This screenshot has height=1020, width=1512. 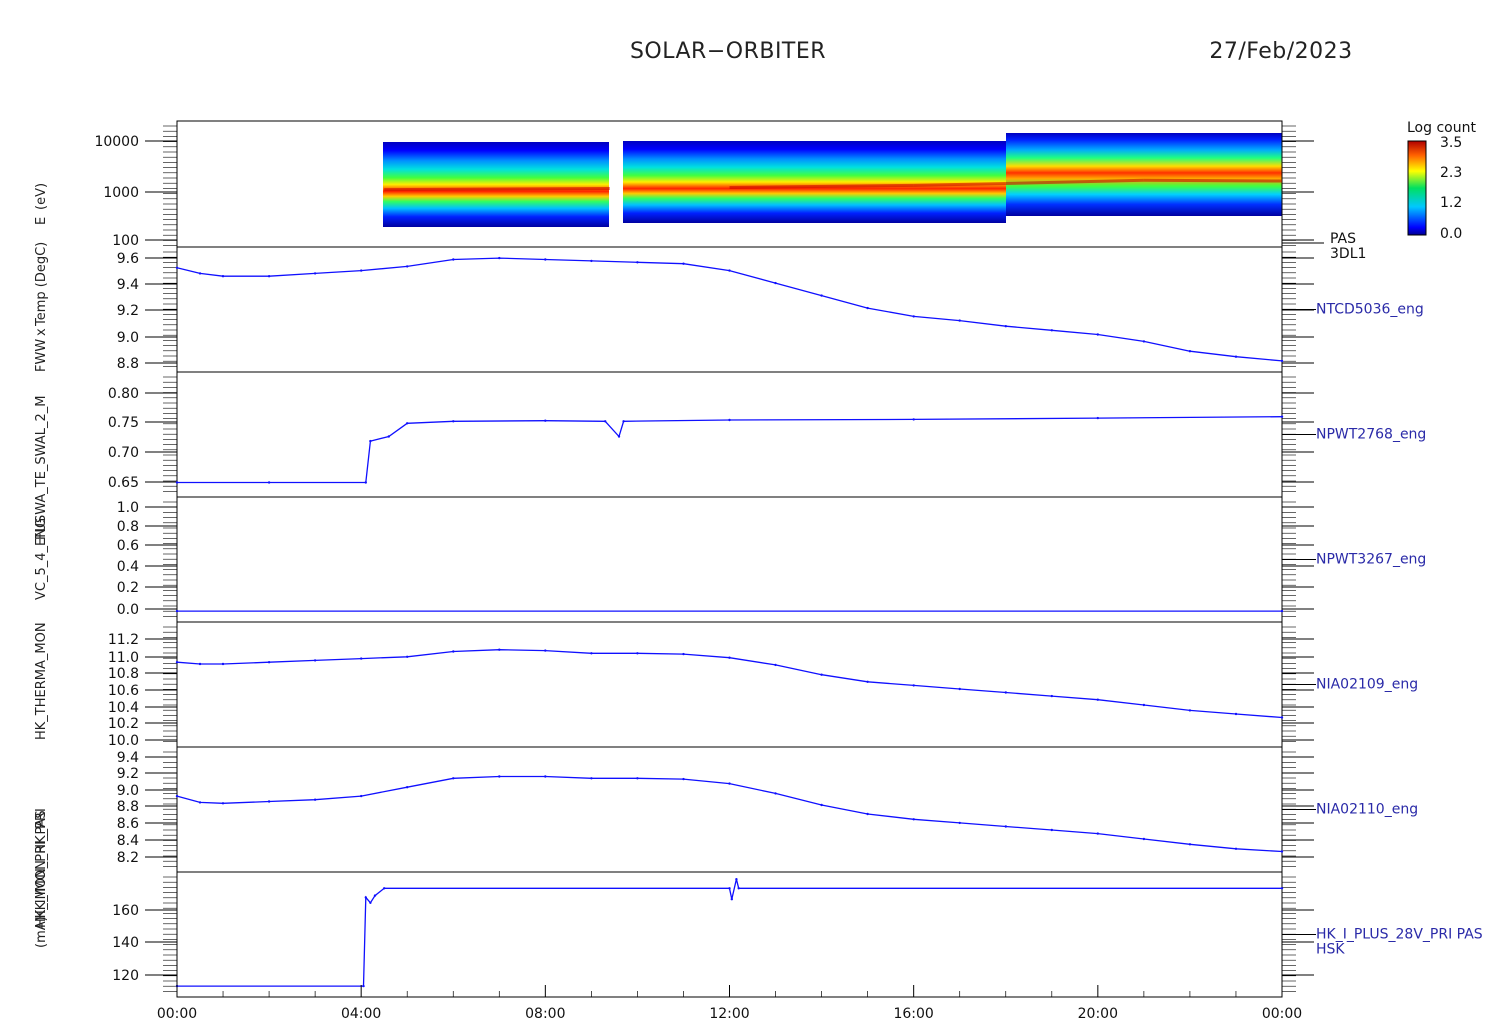 What do you see at coordinates (128, 807) in the screenshot?
I see `y-tick-label: 8.8` at bounding box center [128, 807].